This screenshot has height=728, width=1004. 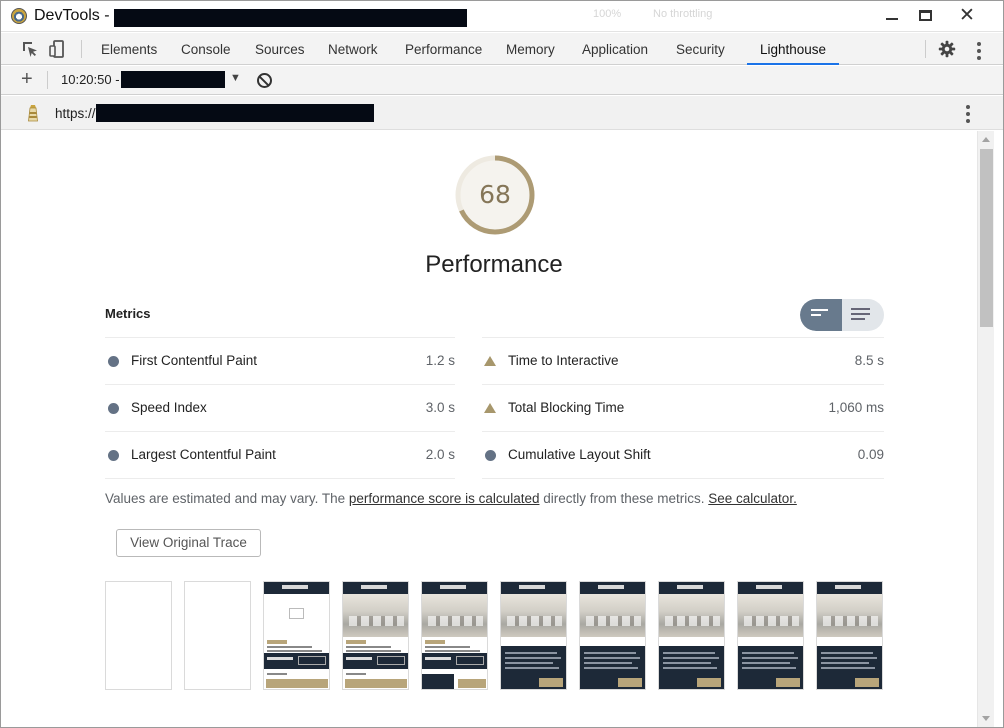 I want to click on tab-sources: Sources, so click(x=280, y=49).